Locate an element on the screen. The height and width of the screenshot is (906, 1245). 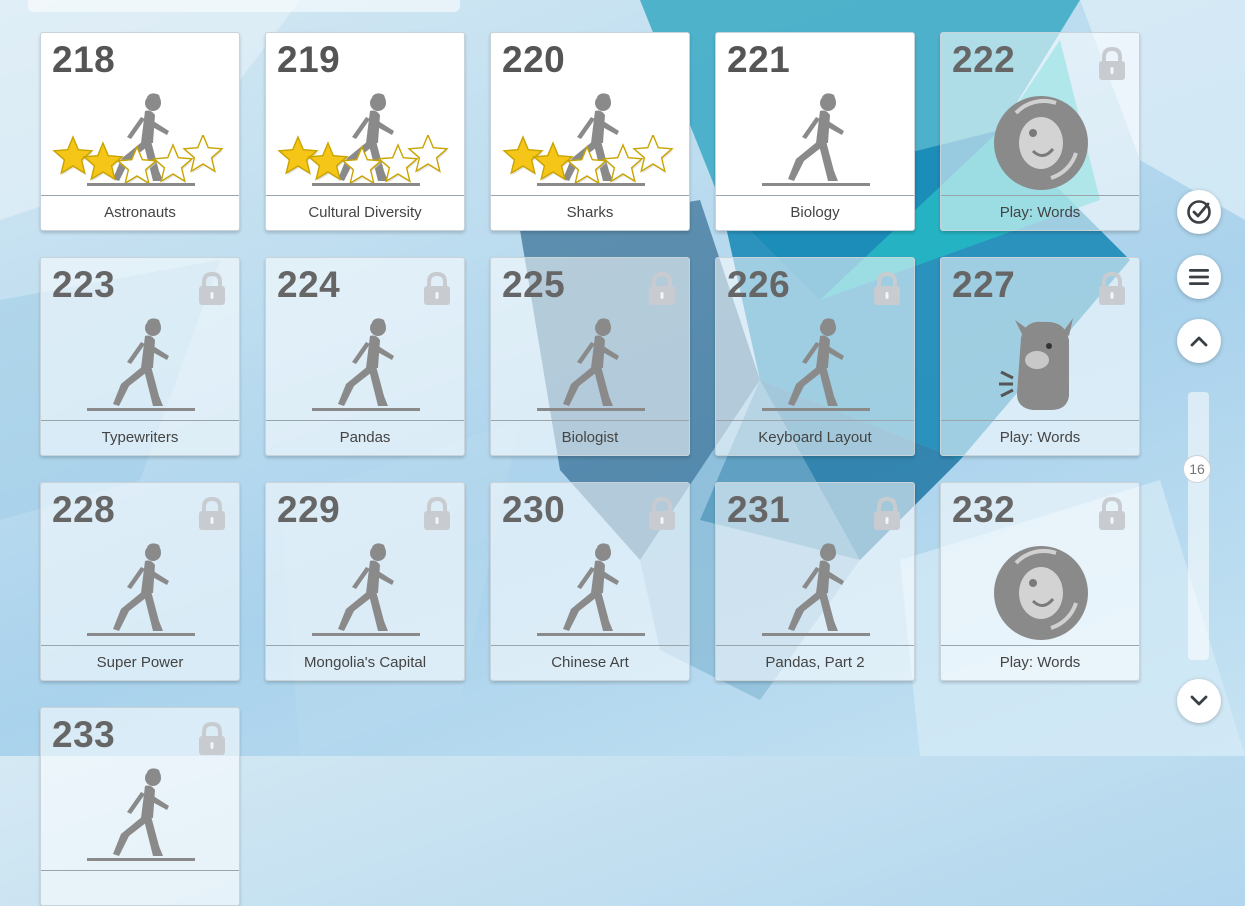
level-label: Mongolia's Capital is located at coordinates (365, 662).